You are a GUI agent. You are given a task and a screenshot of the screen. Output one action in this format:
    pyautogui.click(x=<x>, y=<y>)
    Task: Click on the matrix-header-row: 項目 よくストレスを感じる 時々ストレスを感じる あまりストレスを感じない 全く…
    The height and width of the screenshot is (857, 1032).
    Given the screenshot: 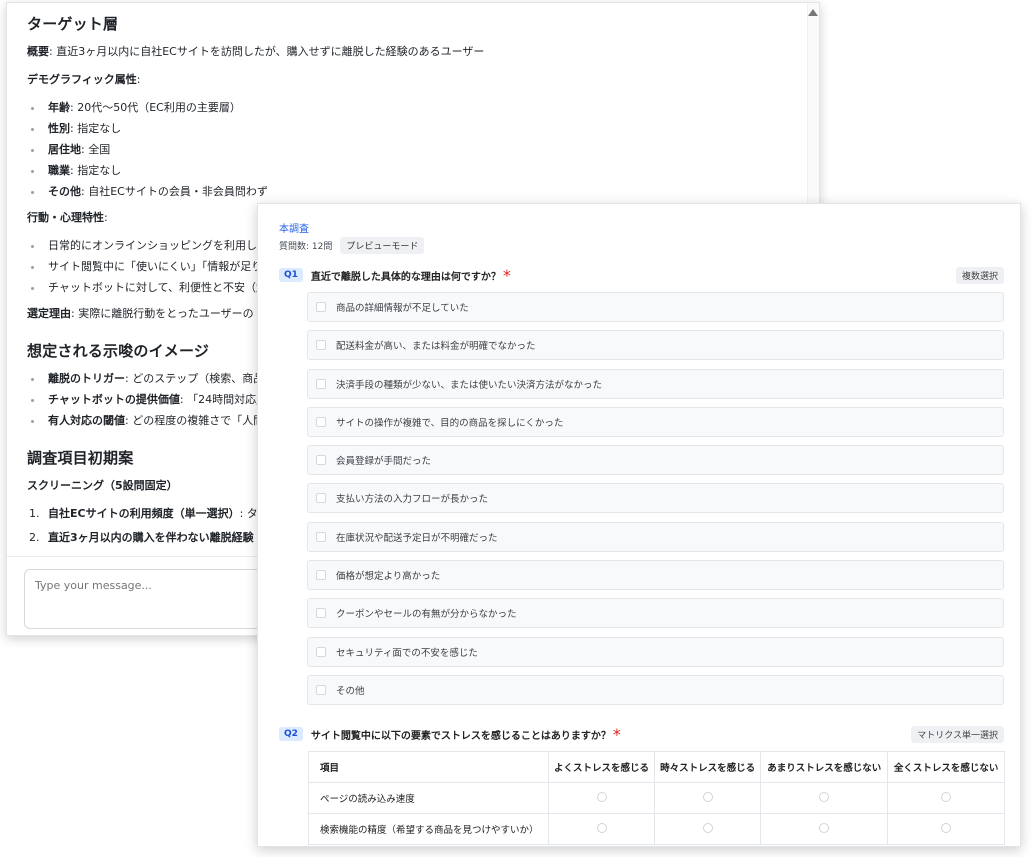 What is the action you would take?
    pyautogui.click(x=656, y=767)
    